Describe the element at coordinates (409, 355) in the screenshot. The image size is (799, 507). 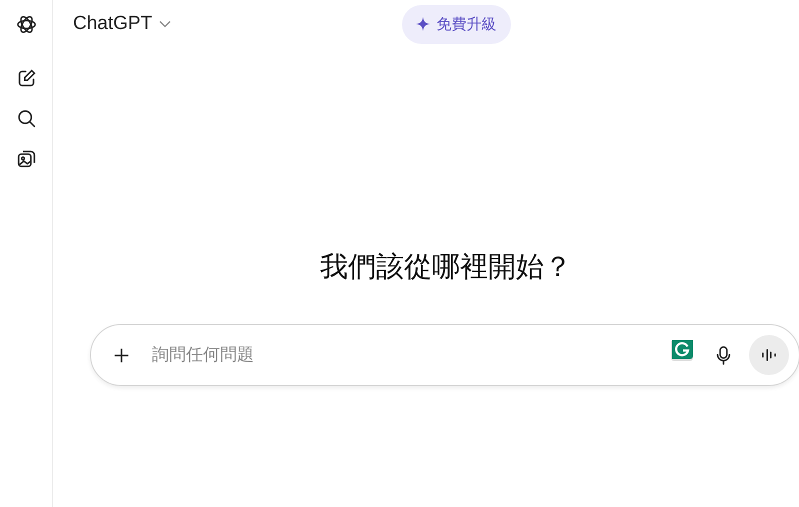
I see `input-field: 詢問任何問題` at that location.